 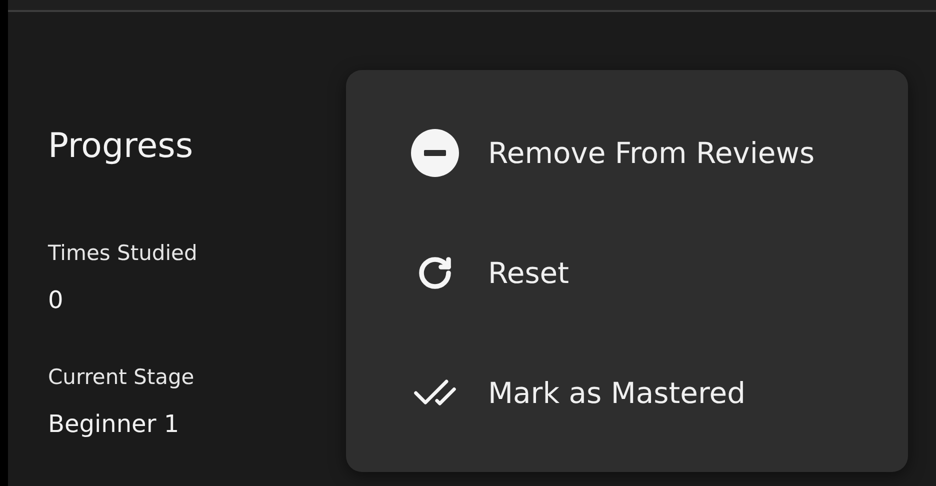 I want to click on menu-item: Mark as Mastered, so click(x=627, y=393).